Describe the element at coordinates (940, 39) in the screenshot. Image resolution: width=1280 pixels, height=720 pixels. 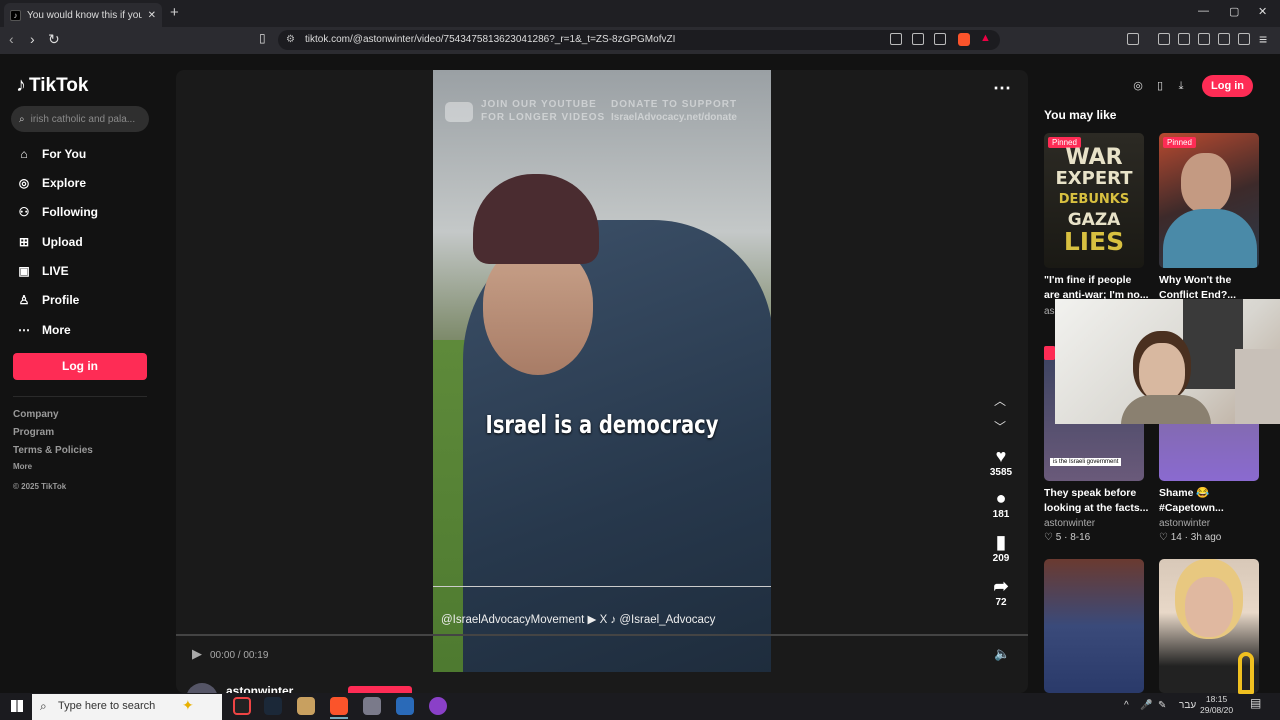
I see `share-icon` at that location.